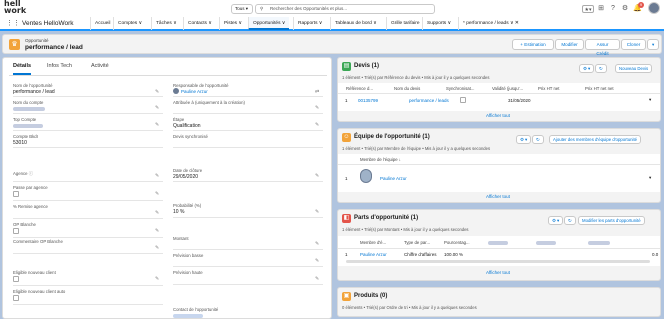  I want to click on member-avatar, so click(366, 176).